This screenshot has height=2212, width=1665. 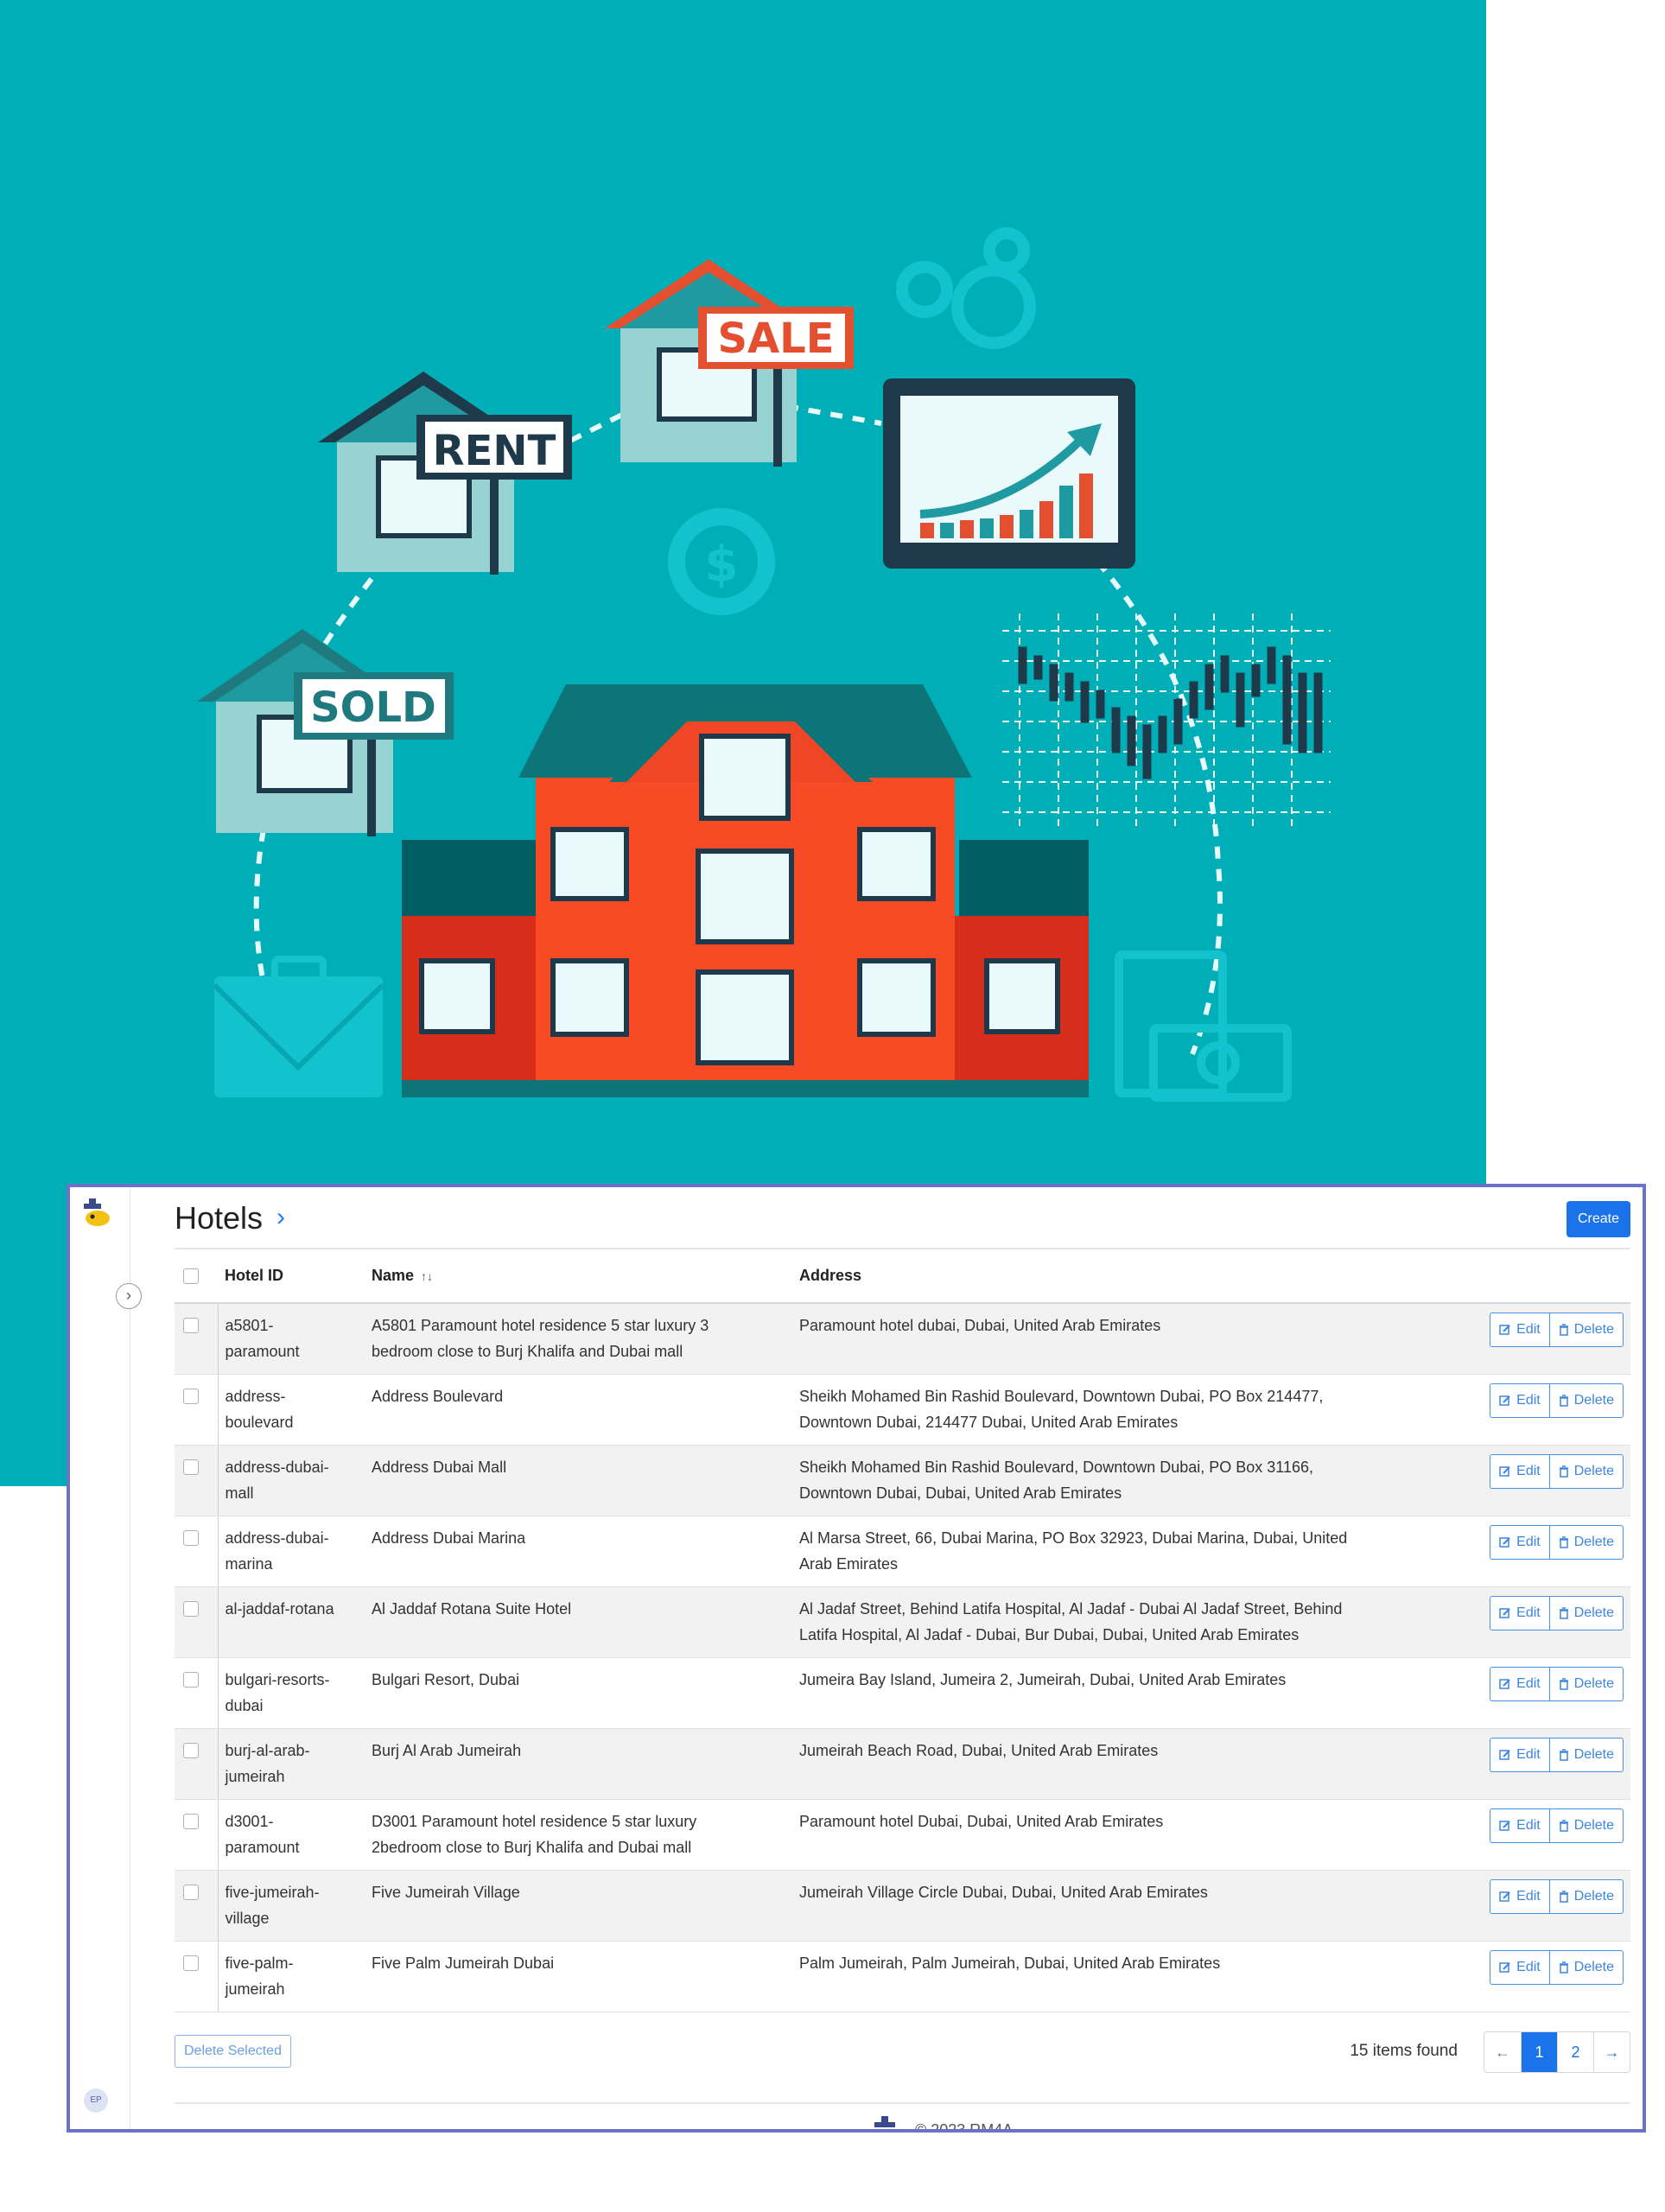 What do you see at coordinates (447, 1750) in the screenshot?
I see `hotel-name-line: Burj Al Arab Jumeirah` at bounding box center [447, 1750].